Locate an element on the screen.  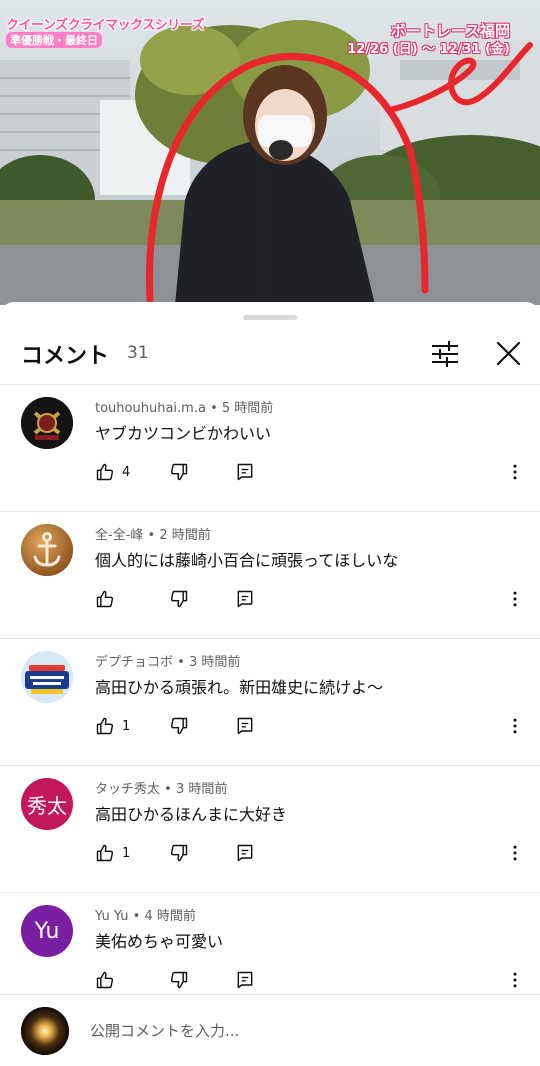
user-avatar: 秀太 is located at coordinates (47, 804).